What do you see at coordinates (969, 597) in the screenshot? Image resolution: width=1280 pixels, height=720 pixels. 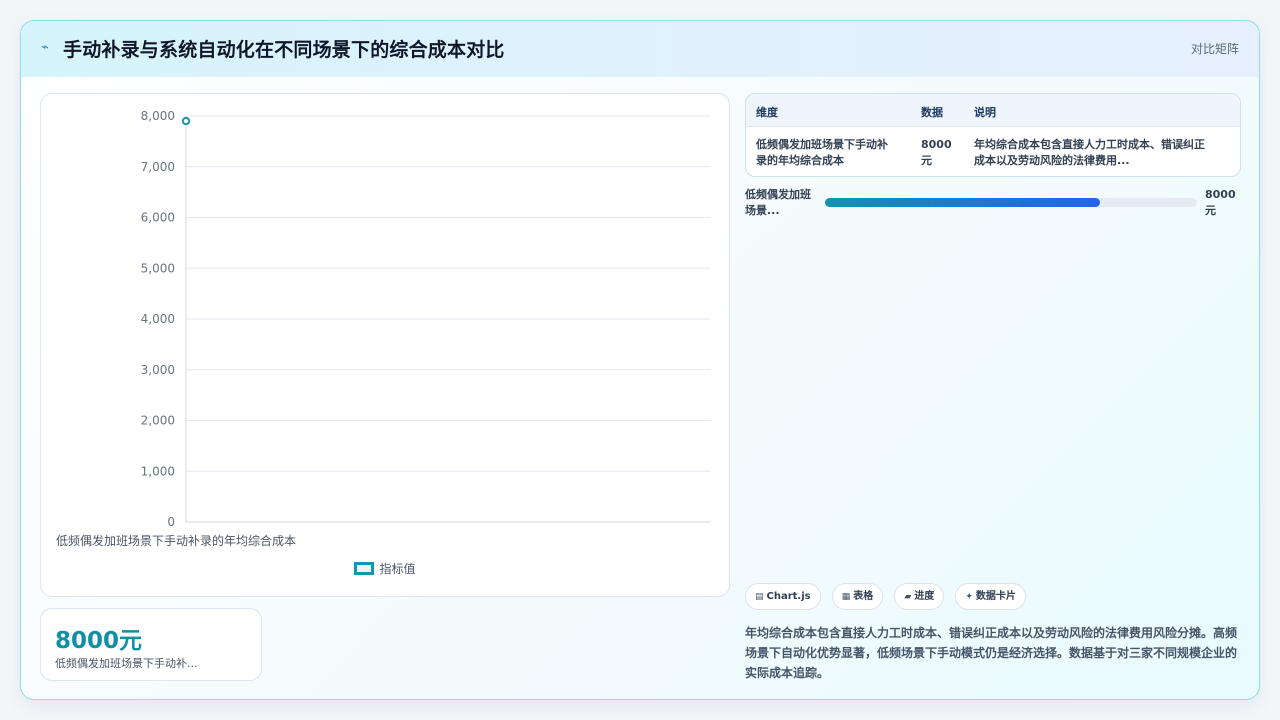 I see `sparkle-icon: ✦` at bounding box center [969, 597].